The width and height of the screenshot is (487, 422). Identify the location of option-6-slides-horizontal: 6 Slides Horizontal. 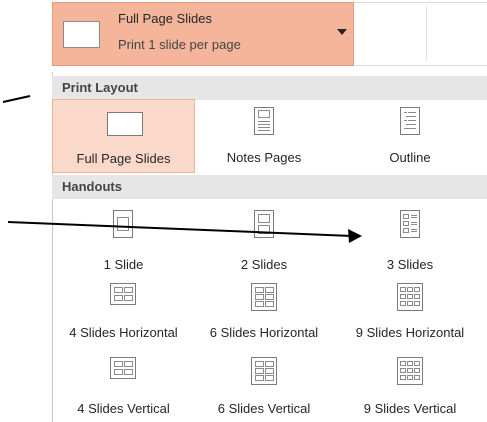
(264, 313).